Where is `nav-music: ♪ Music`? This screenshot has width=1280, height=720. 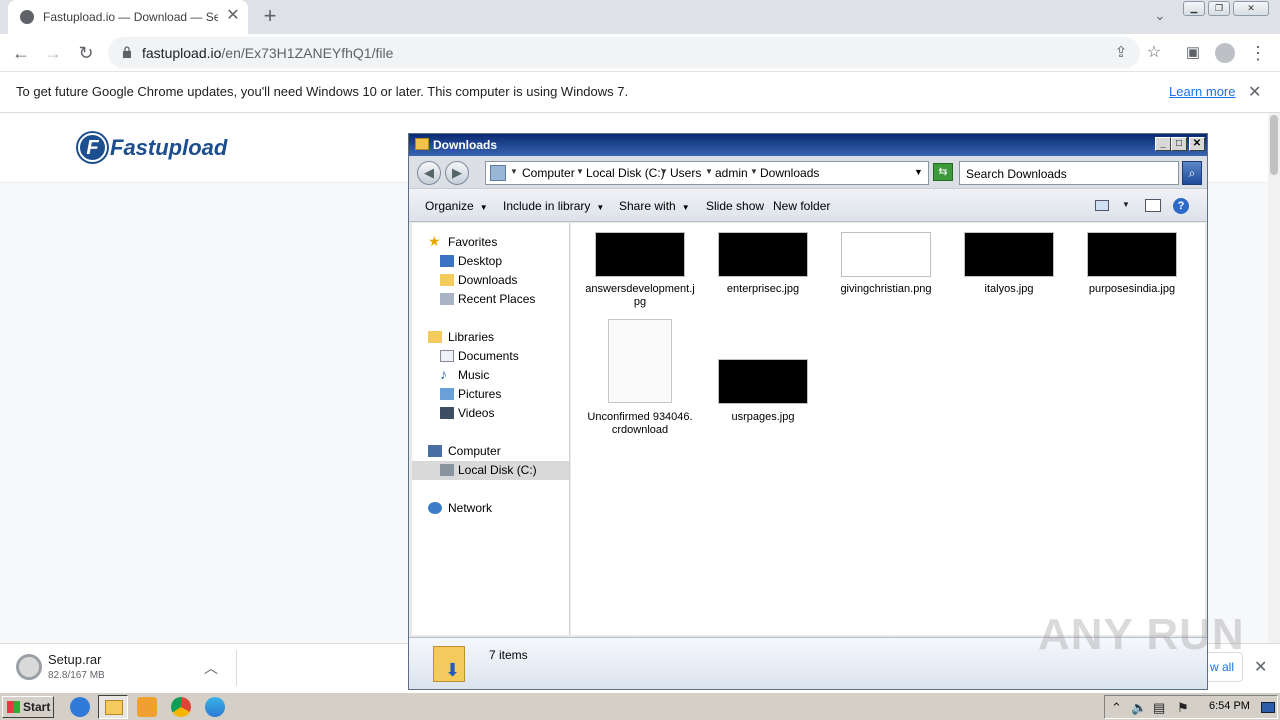 nav-music: ♪ Music is located at coordinates (490, 375).